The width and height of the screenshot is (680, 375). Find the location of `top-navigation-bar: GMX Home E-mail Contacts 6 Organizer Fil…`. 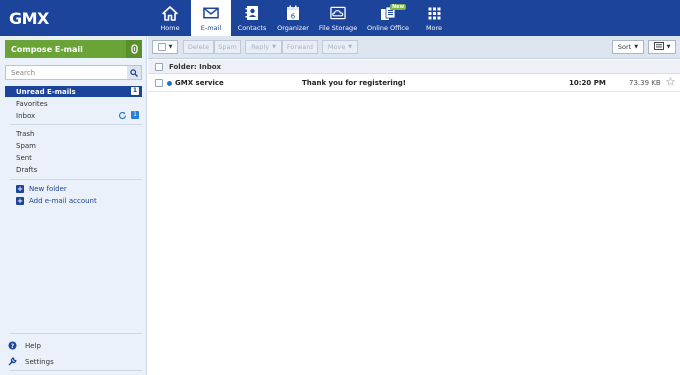

top-navigation-bar: GMX Home E-mail Contacts 6 Organizer Fil… is located at coordinates (340, 18).